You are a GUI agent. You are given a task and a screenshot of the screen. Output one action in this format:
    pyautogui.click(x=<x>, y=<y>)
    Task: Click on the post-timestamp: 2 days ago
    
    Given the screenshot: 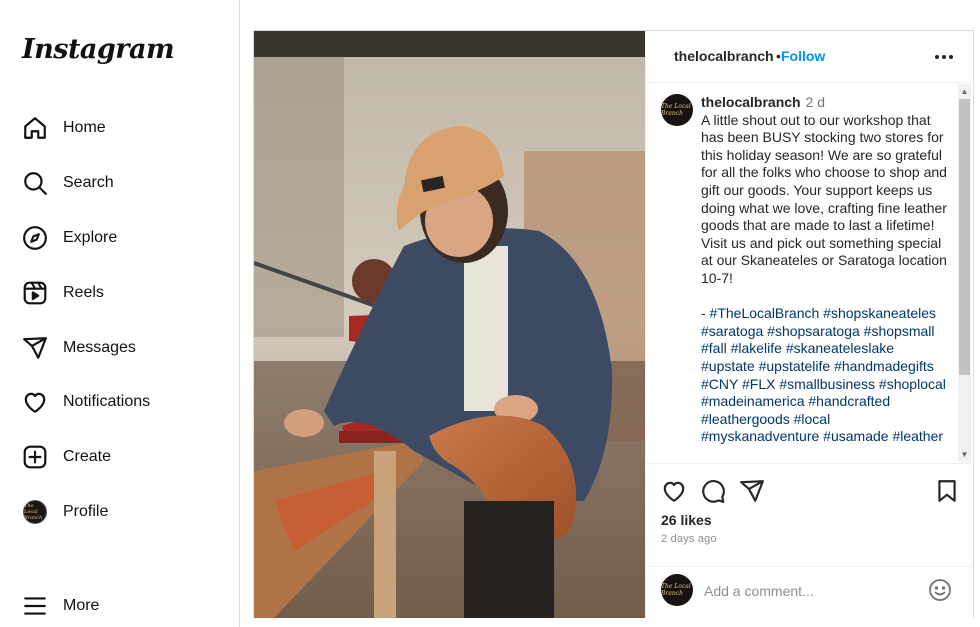 What is the action you would take?
    pyautogui.click(x=689, y=539)
    